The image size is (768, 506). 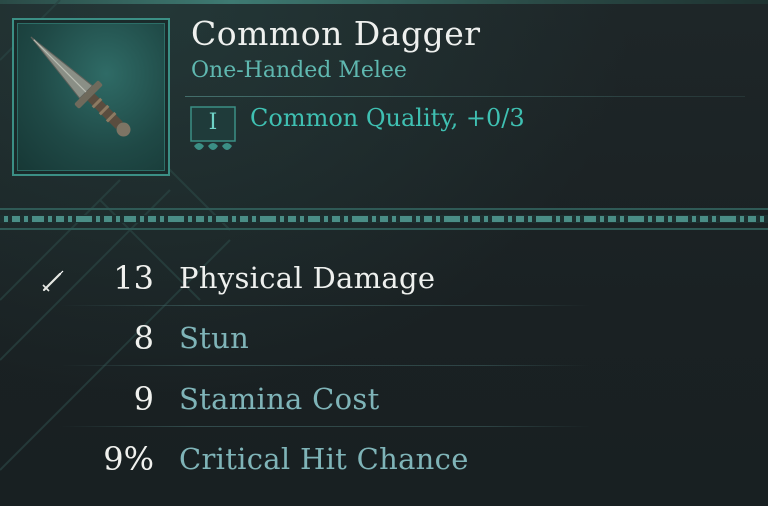 What do you see at coordinates (133, 278) in the screenshot?
I see `stat-value: 13` at bounding box center [133, 278].